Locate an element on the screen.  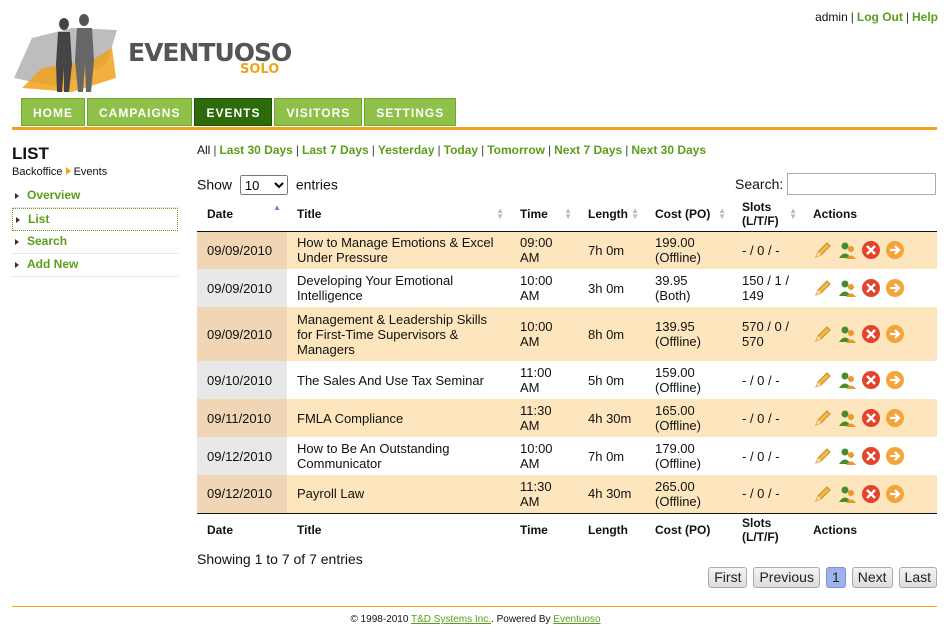
tab-settings: SETTINGS is located at coordinates (410, 112).